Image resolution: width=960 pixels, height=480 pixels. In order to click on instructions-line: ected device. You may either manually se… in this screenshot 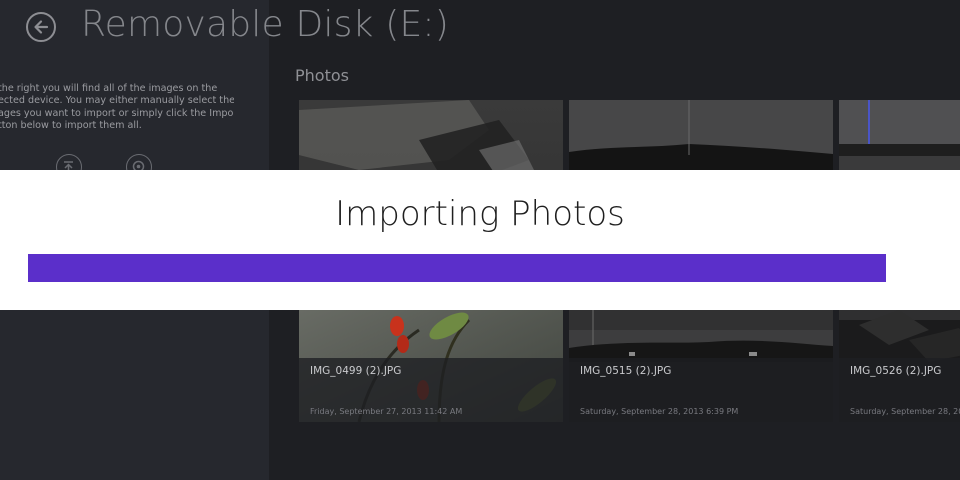, I will do `click(117, 101)`.